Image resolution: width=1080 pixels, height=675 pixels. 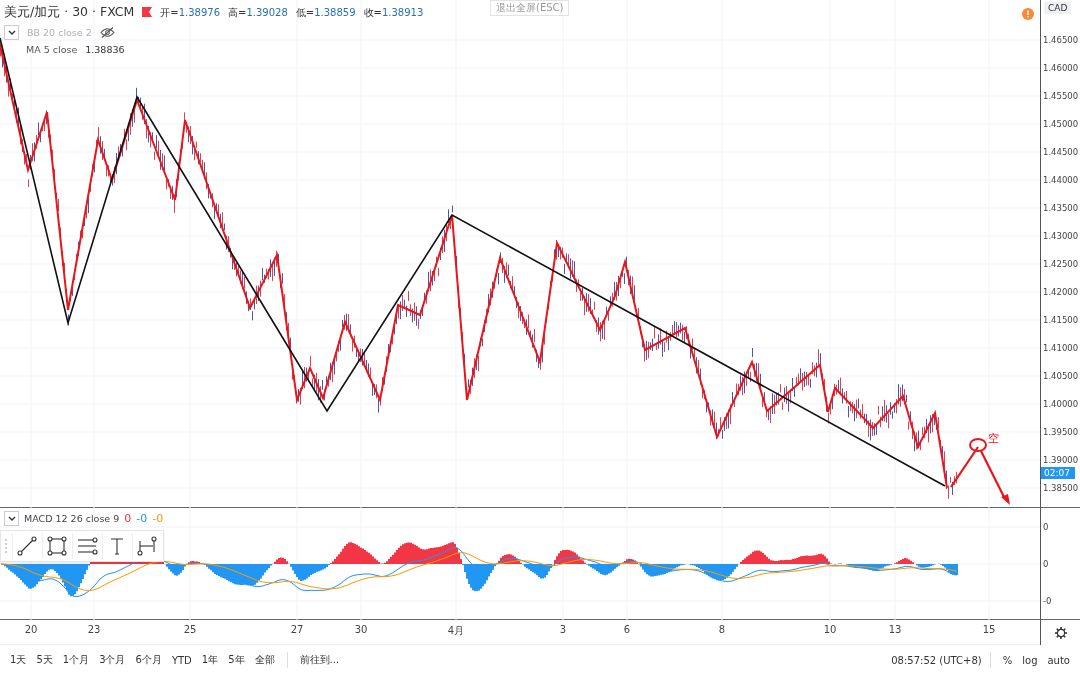 I want to click on date-label: 6, so click(x=627, y=629).